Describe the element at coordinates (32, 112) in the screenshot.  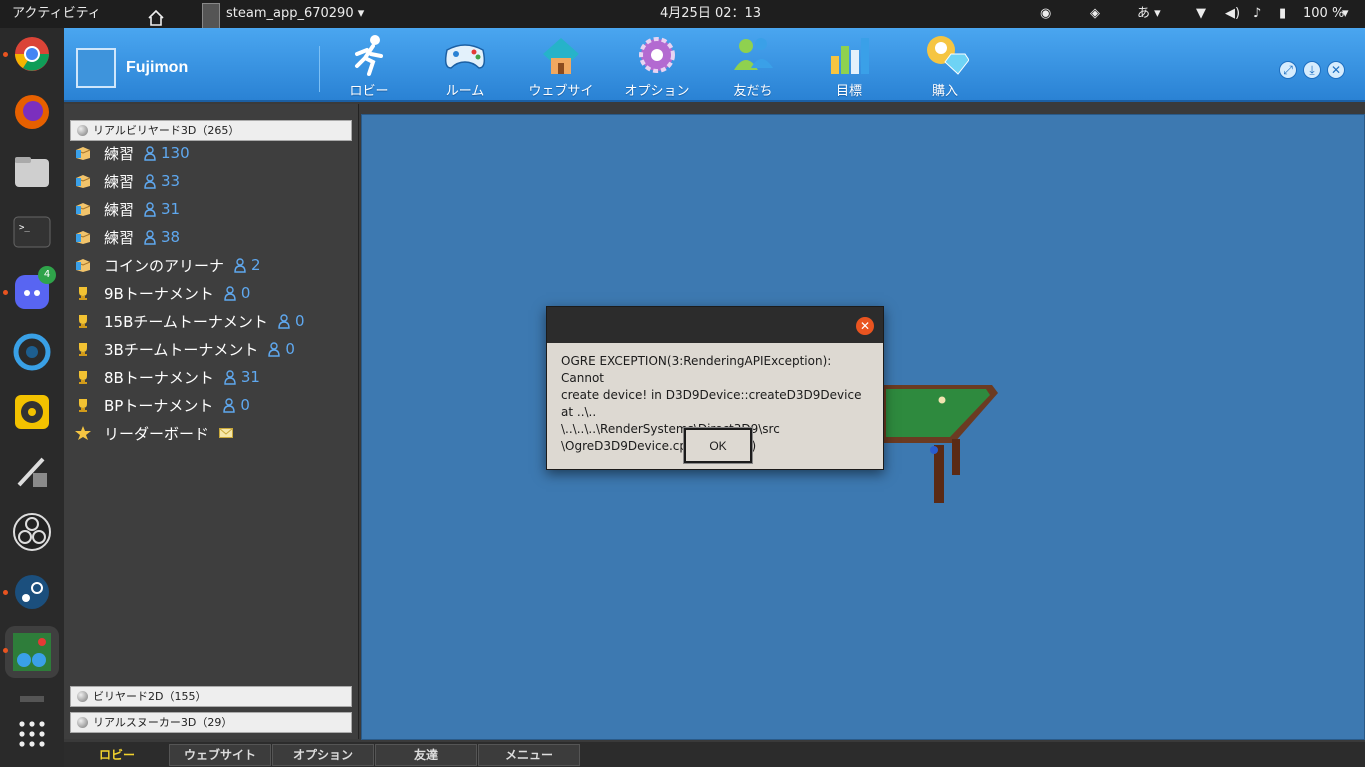
I see `firefox-icon` at that location.